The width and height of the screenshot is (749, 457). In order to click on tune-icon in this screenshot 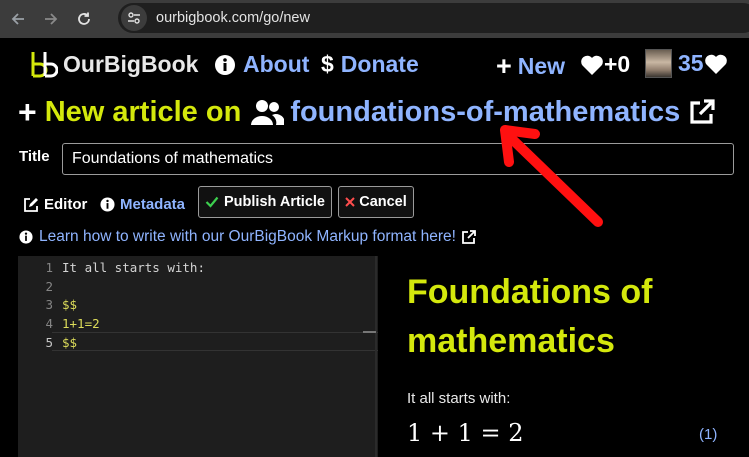, I will do `click(134, 18)`.